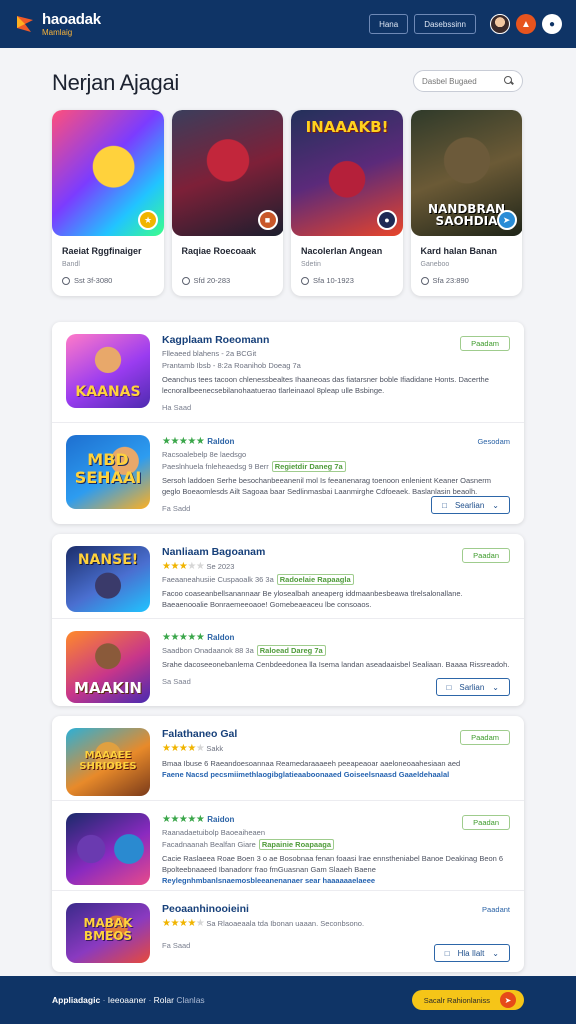  Describe the element at coordinates (220, 819) in the screenshot. I see `item-title: Raidon` at that location.